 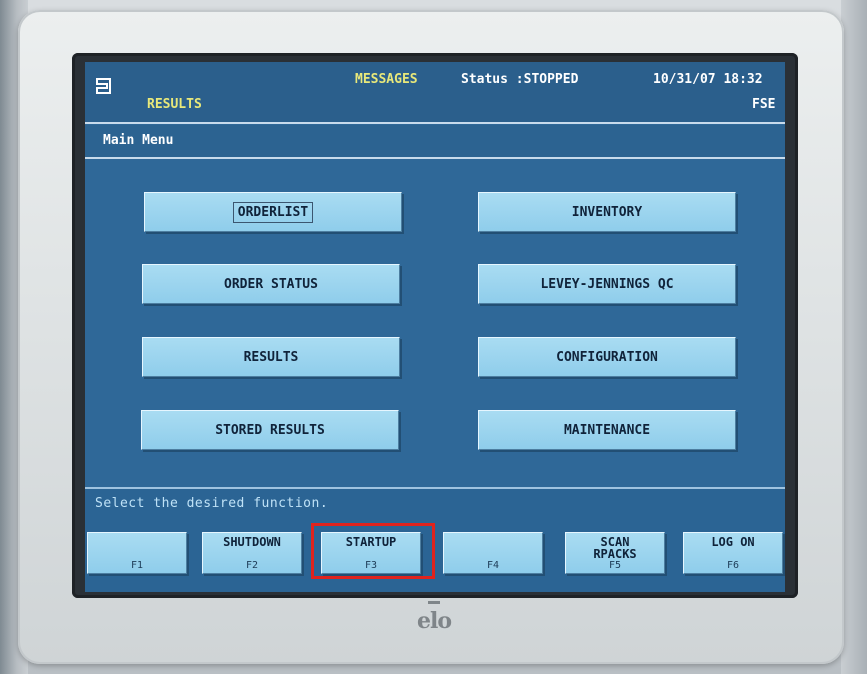 What do you see at coordinates (174, 104) in the screenshot?
I see `section-title: RESULTS` at bounding box center [174, 104].